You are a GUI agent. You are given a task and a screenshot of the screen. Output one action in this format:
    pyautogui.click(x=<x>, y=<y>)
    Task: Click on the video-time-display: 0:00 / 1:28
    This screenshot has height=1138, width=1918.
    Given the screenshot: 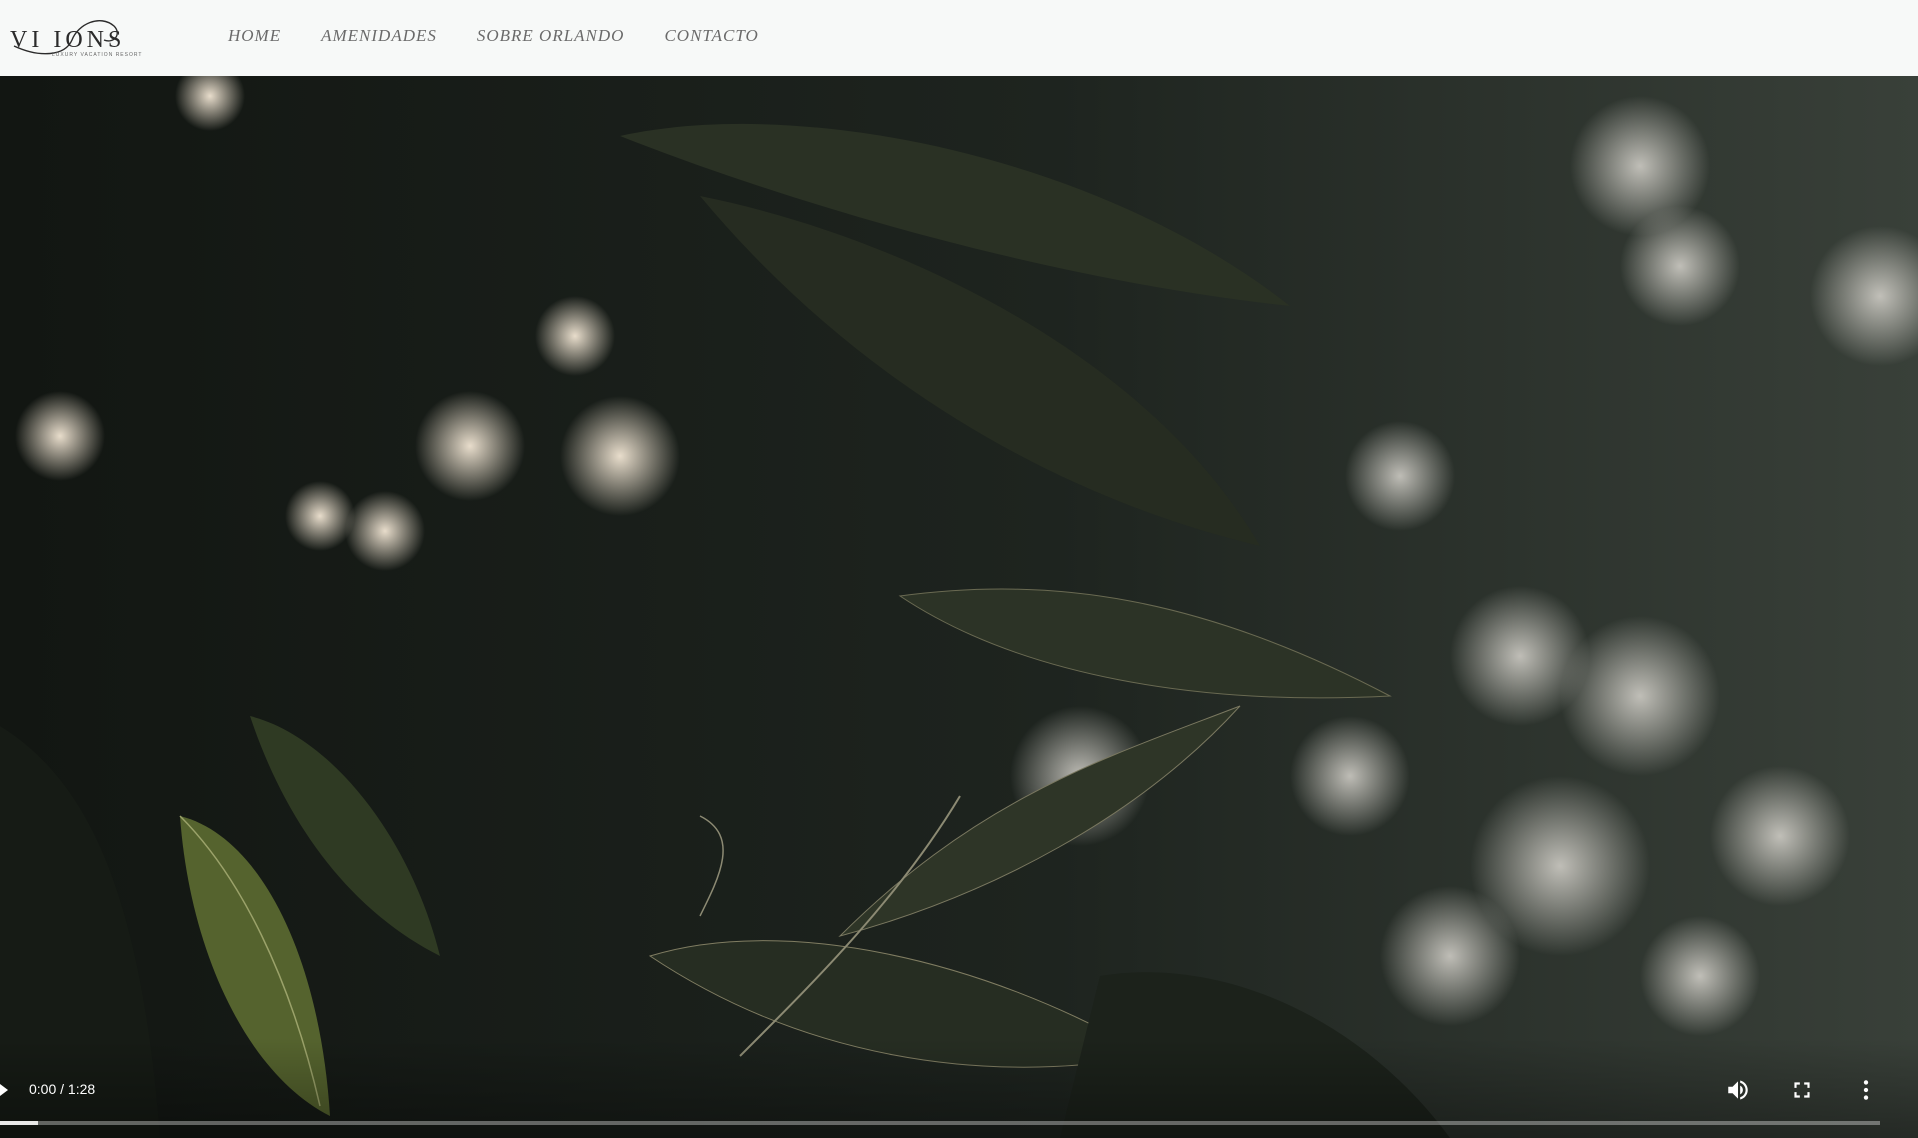 What is the action you would take?
    pyautogui.click(x=62, y=1089)
    